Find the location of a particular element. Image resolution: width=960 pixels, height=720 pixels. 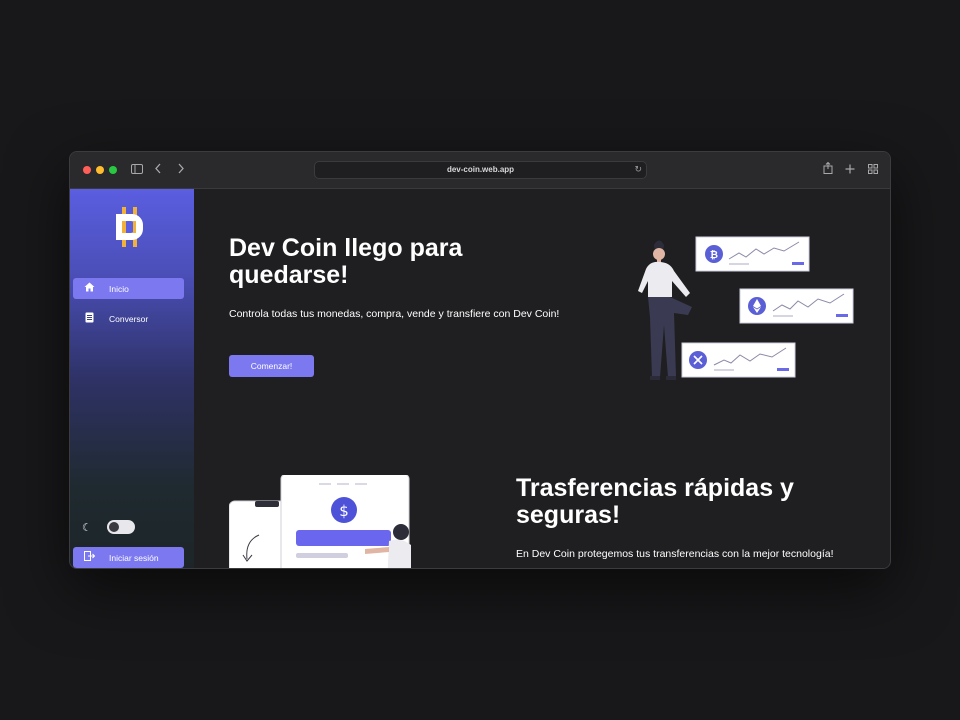

moon-icon: ☾ is located at coordinates (87, 528).